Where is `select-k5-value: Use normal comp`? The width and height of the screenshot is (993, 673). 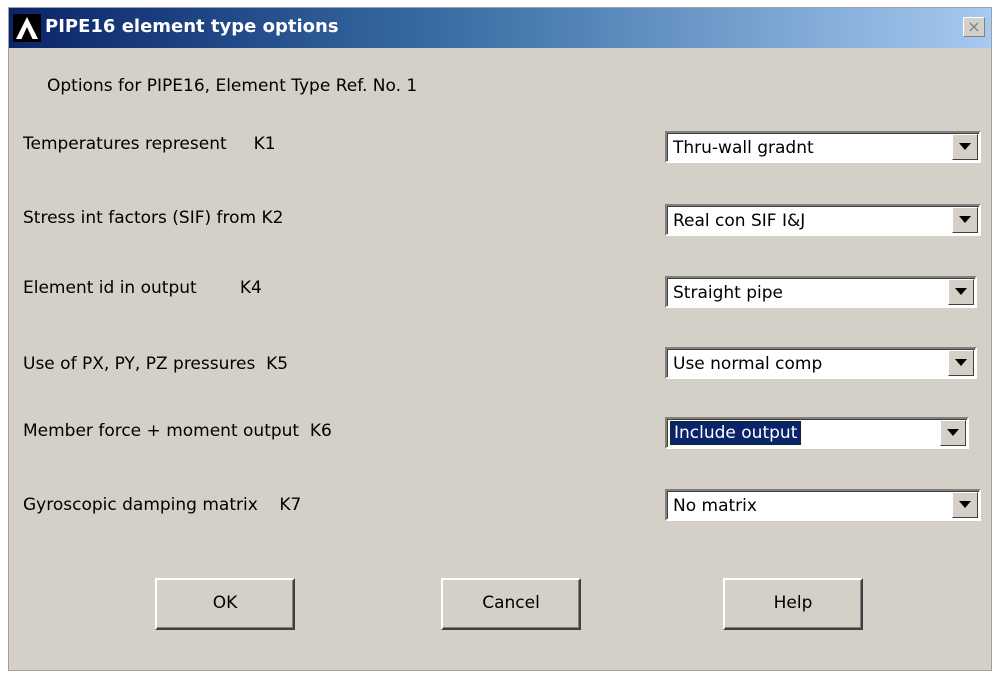
select-k5-value: Use normal comp is located at coordinates (748, 364).